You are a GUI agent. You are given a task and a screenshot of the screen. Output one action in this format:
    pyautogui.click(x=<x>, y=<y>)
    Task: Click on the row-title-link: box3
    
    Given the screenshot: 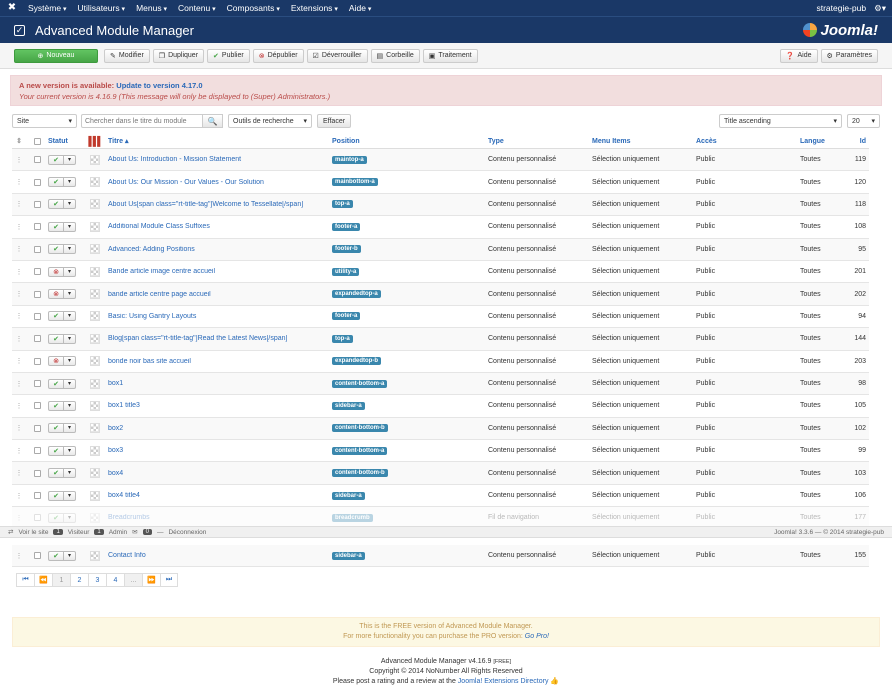 What is the action you would take?
    pyautogui.click(x=219, y=450)
    